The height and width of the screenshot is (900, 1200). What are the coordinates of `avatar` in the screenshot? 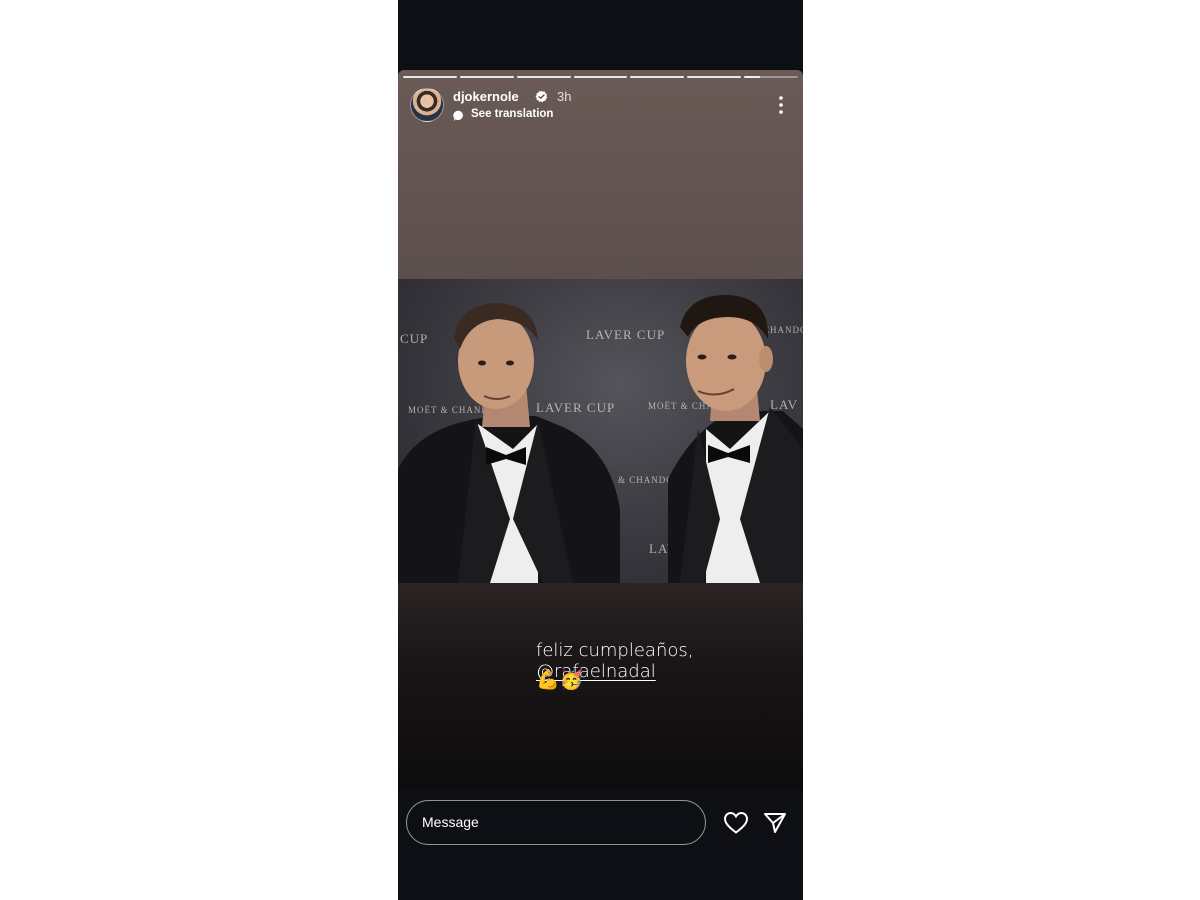 It's located at (427, 105).